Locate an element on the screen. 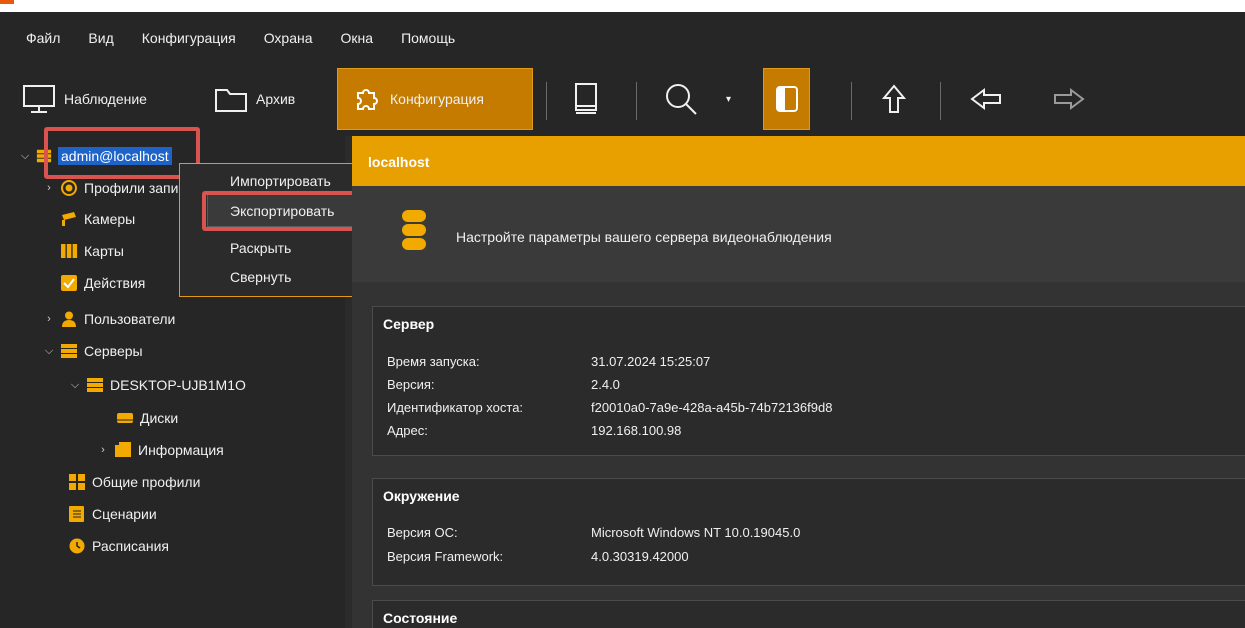  tree-item-label: Информация is located at coordinates (181, 450).